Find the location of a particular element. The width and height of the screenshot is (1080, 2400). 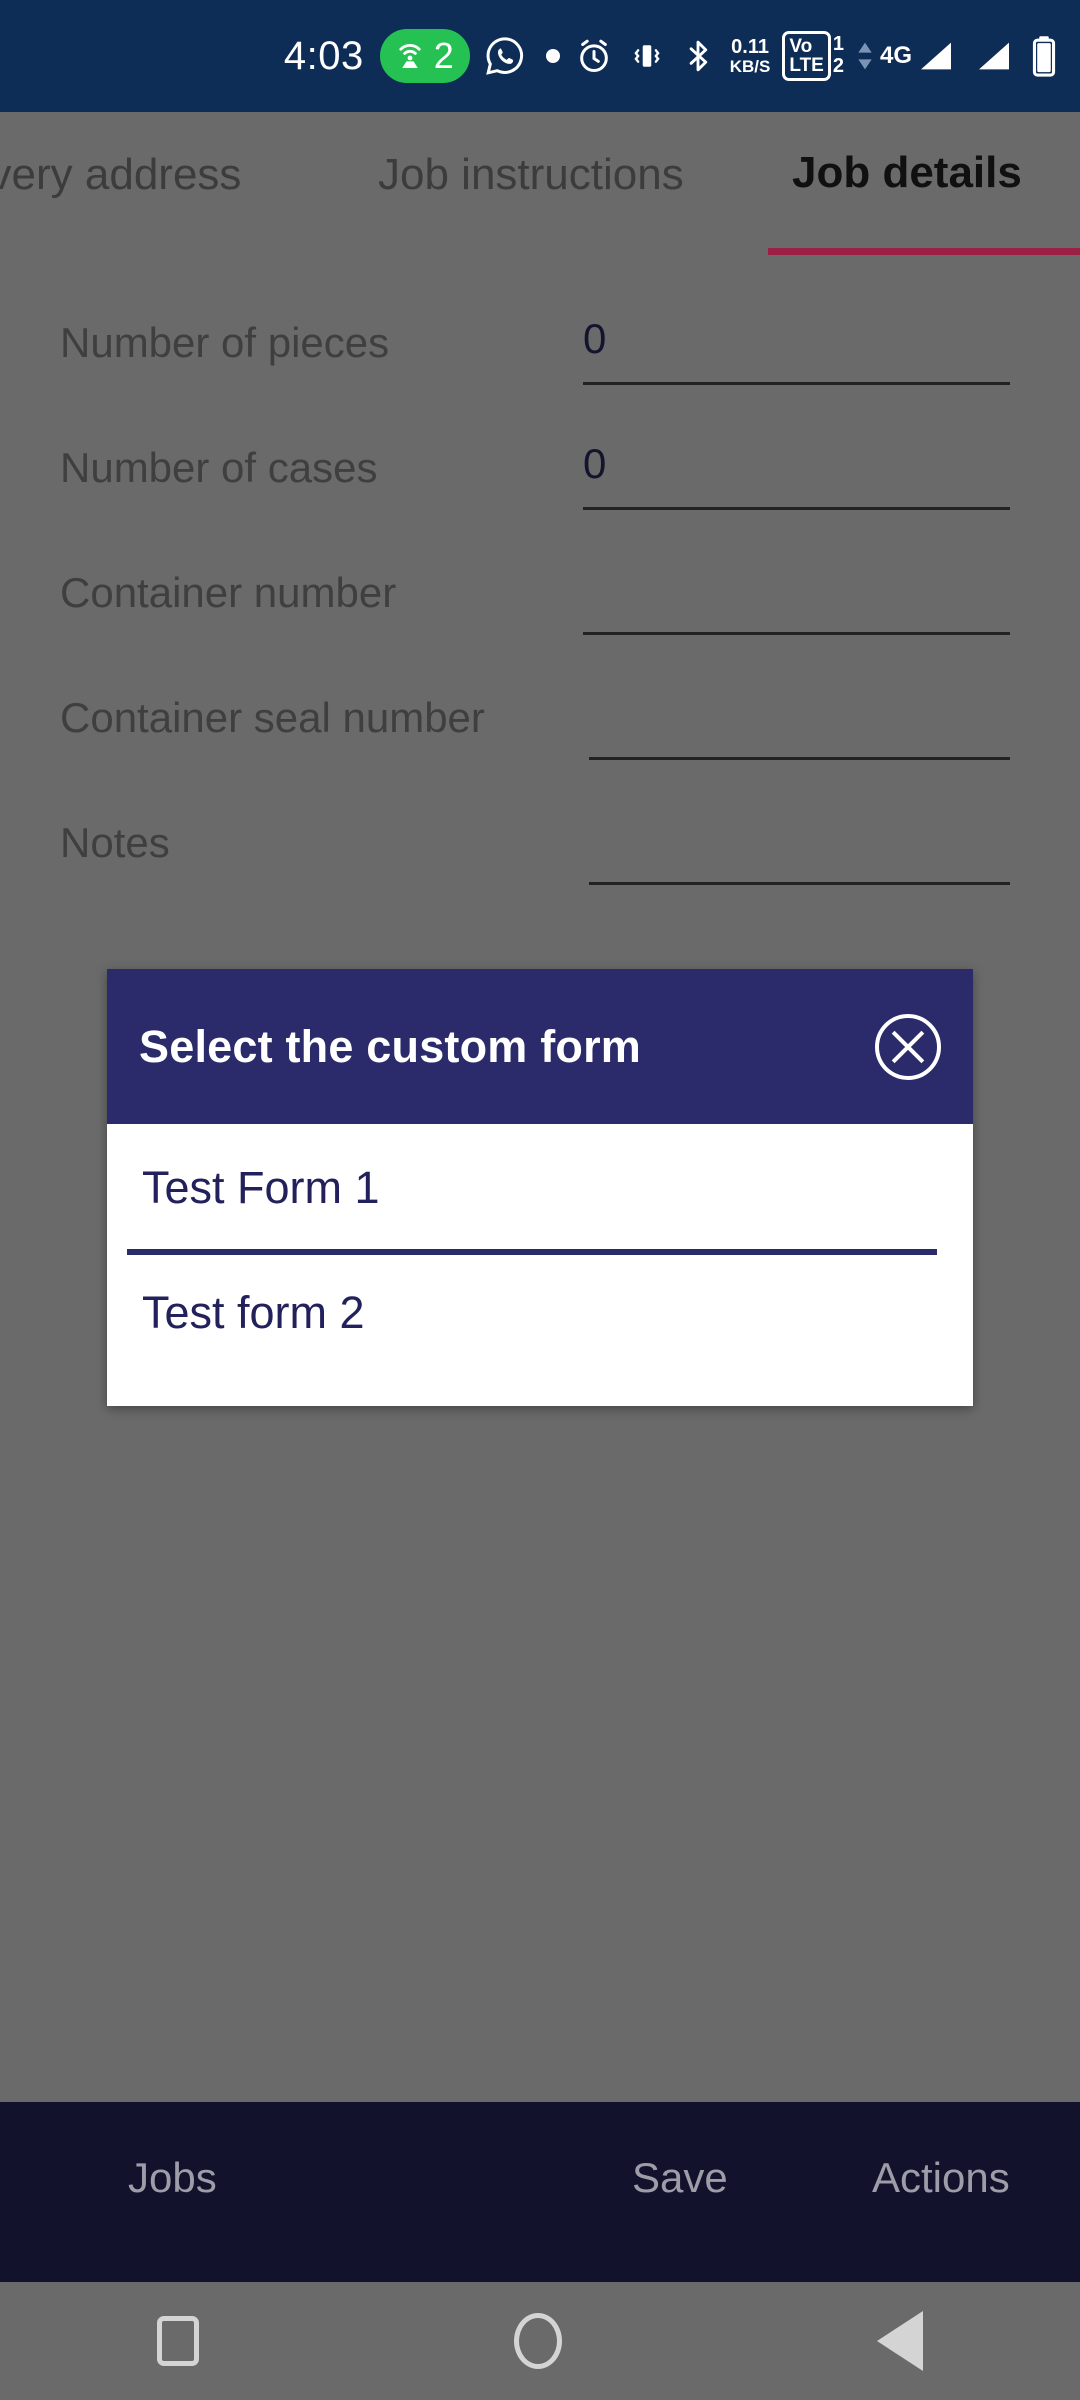

network-type-label: 4G is located at coordinates (895, 55).